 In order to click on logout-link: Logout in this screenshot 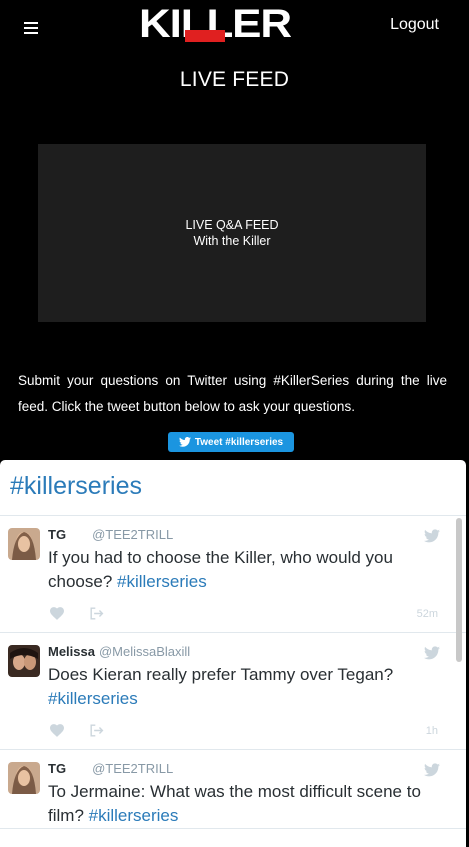, I will do `click(414, 25)`.